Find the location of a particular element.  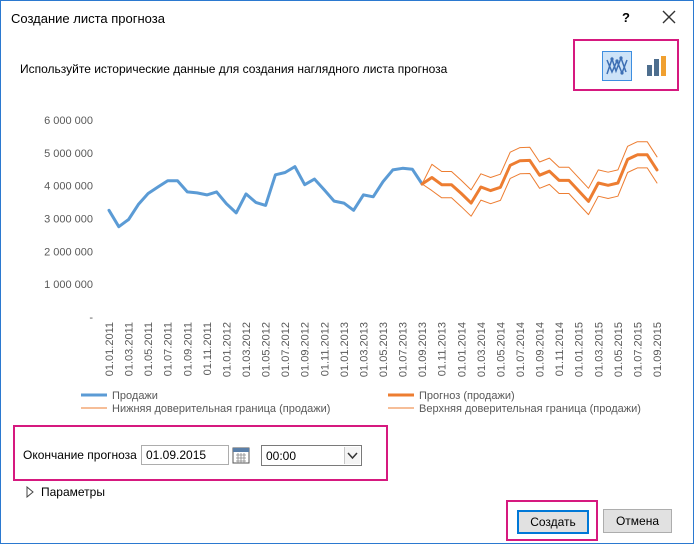

chart-type-selector is located at coordinates (626, 65).